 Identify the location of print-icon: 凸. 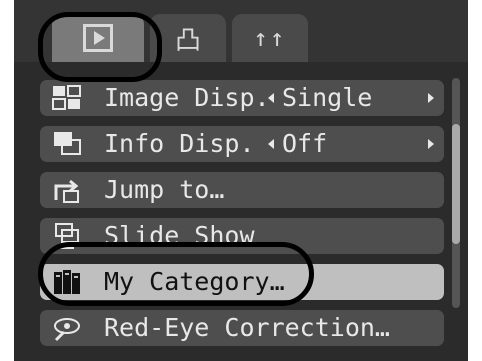
(187, 40).